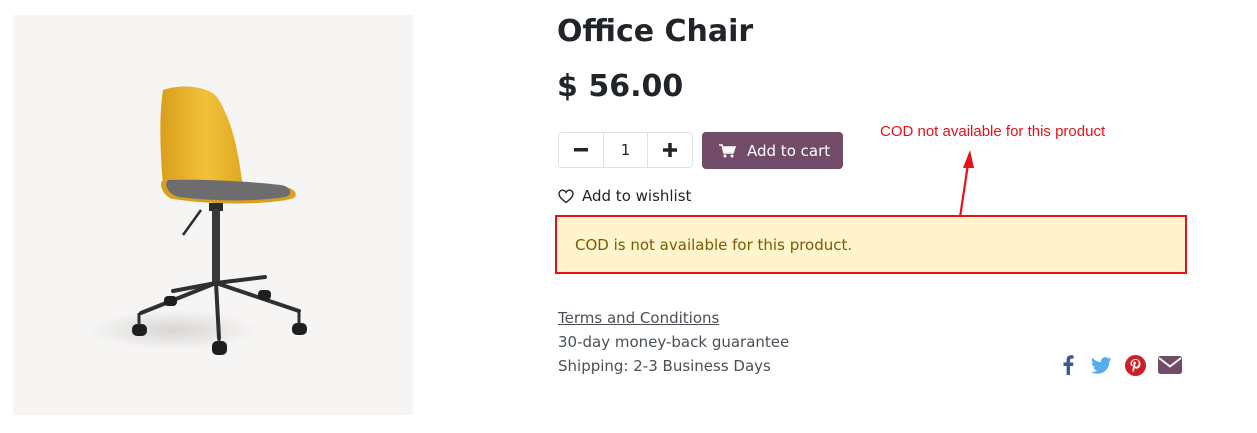  I want to click on plus-icon, so click(670, 150).